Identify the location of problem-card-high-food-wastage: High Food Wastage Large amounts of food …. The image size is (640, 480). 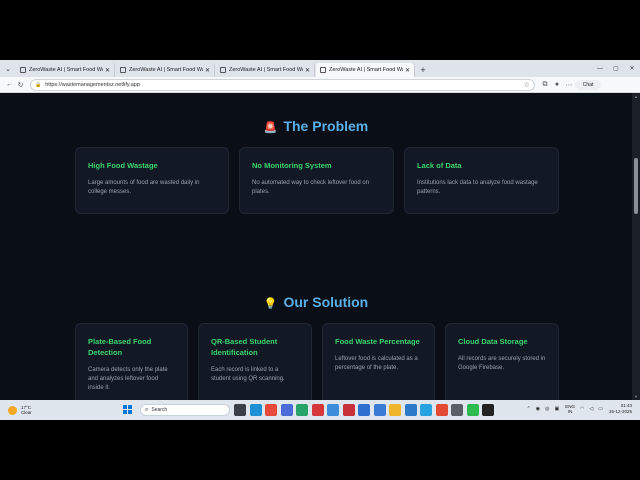
(152, 180).